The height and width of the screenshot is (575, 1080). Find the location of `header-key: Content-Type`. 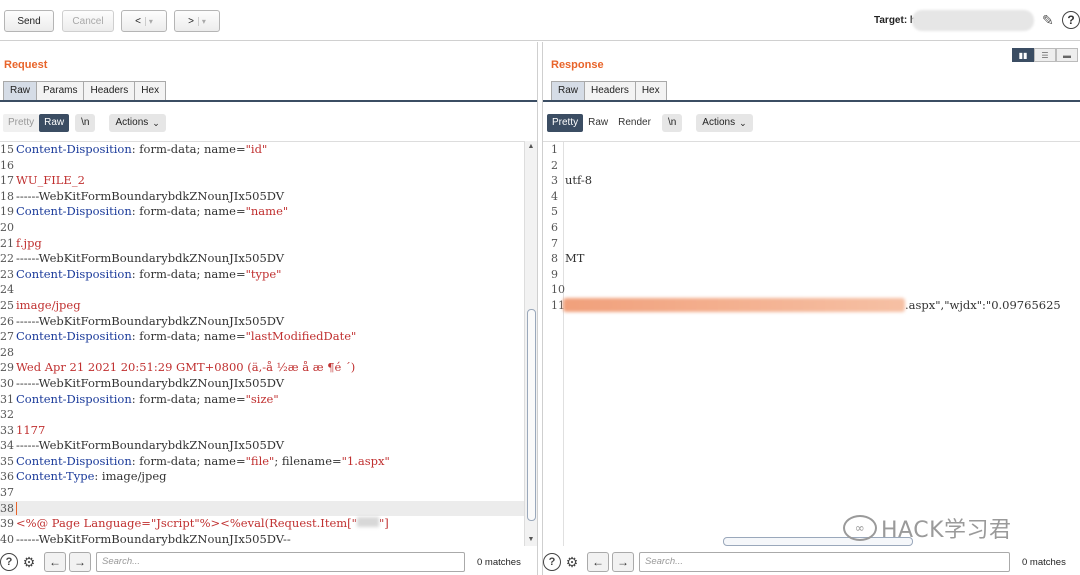

header-key: Content-Type is located at coordinates (55, 476).